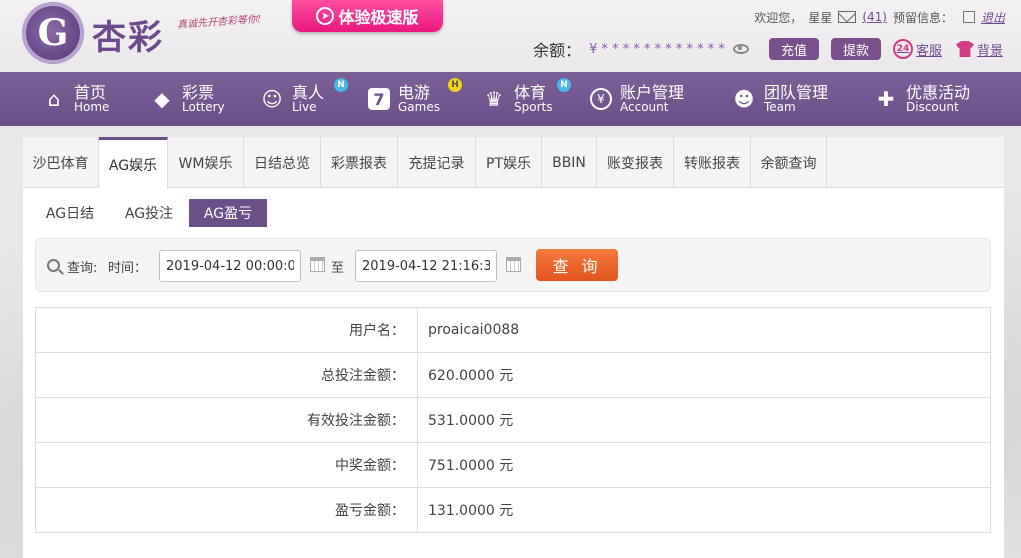  Describe the element at coordinates (635, 162) in the screenshot. I see `tab-balance-change: 账变报表` at that location.